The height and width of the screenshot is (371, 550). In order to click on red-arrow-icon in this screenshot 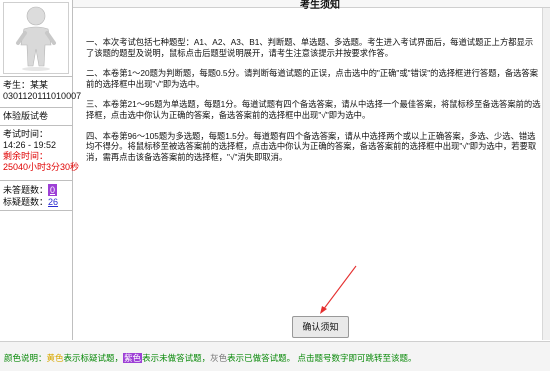, I will do `click(338, 289)`.